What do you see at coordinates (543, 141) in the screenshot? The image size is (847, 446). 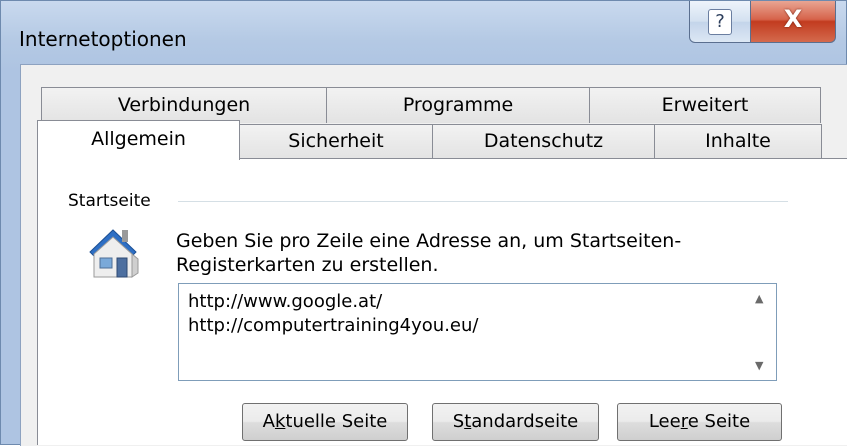 I see `tab-datenschutz: Datenschutz` at bounding box center [543, 141].